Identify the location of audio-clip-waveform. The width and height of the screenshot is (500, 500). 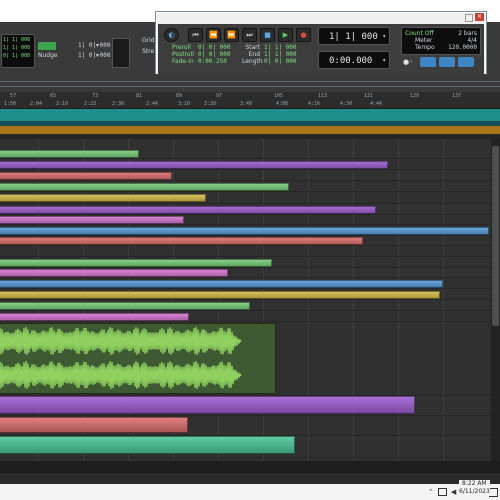
(138, 358).